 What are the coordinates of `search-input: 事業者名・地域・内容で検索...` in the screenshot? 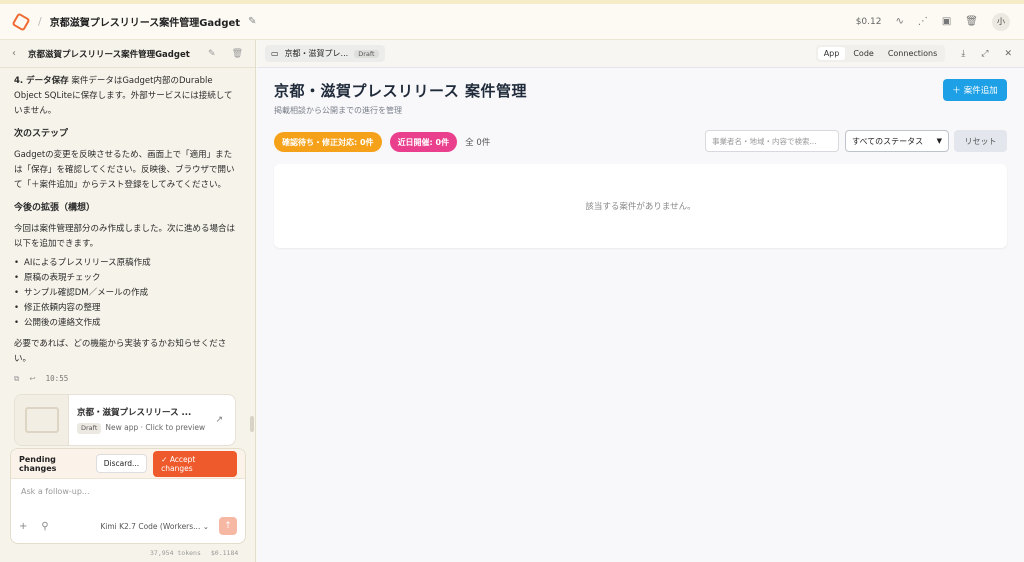 It's located at (772, 141).